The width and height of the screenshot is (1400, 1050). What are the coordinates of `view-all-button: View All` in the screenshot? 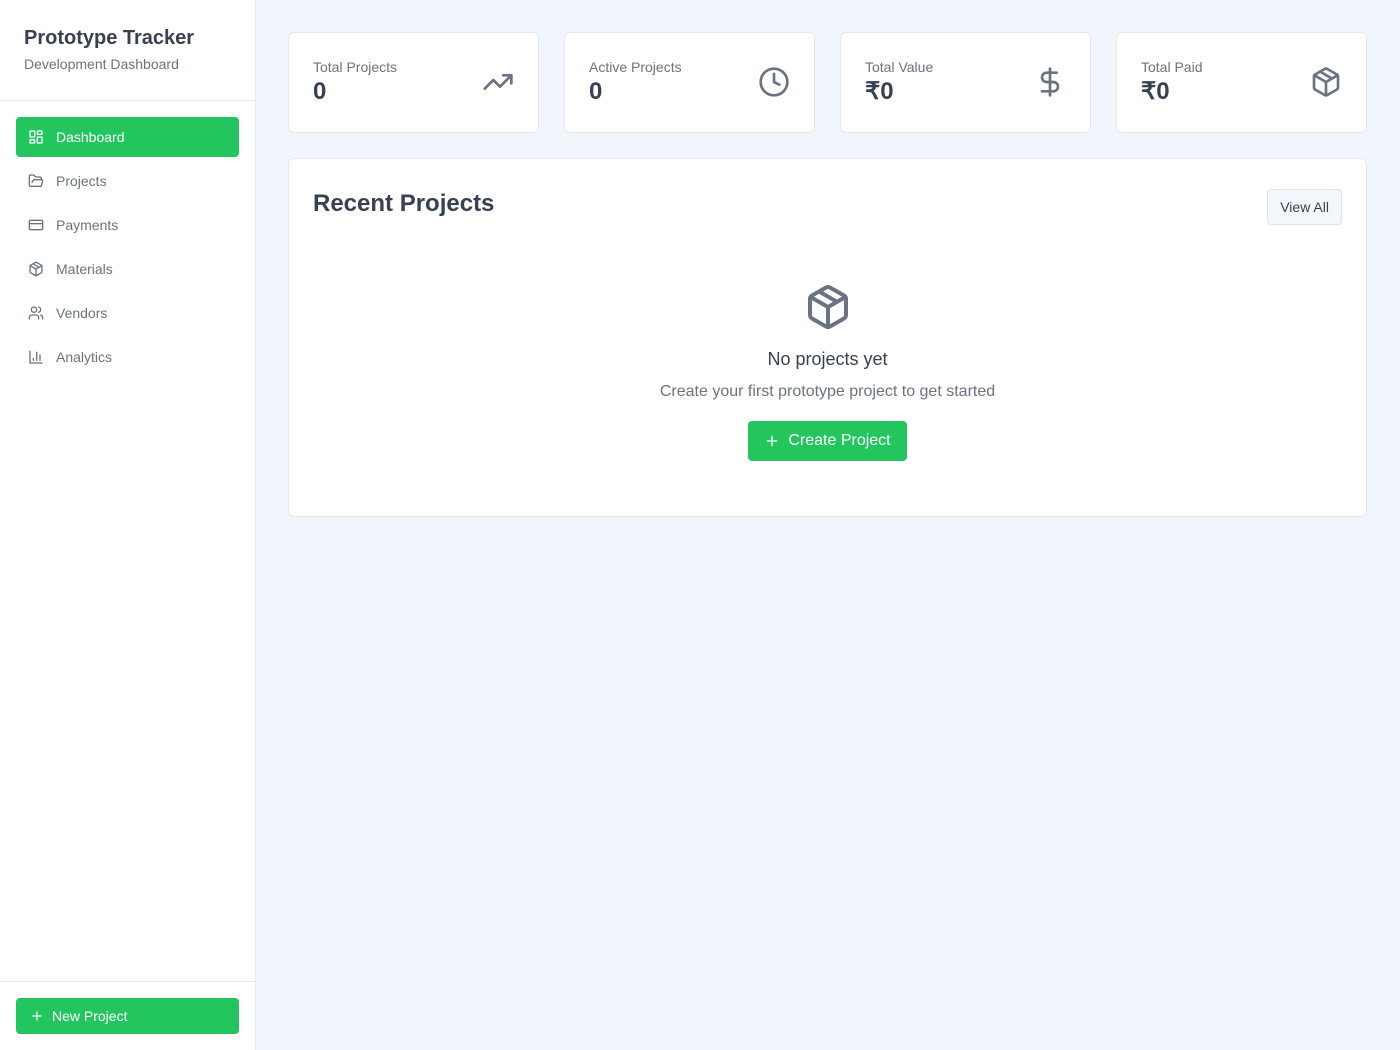 It's located at (1304, 207).